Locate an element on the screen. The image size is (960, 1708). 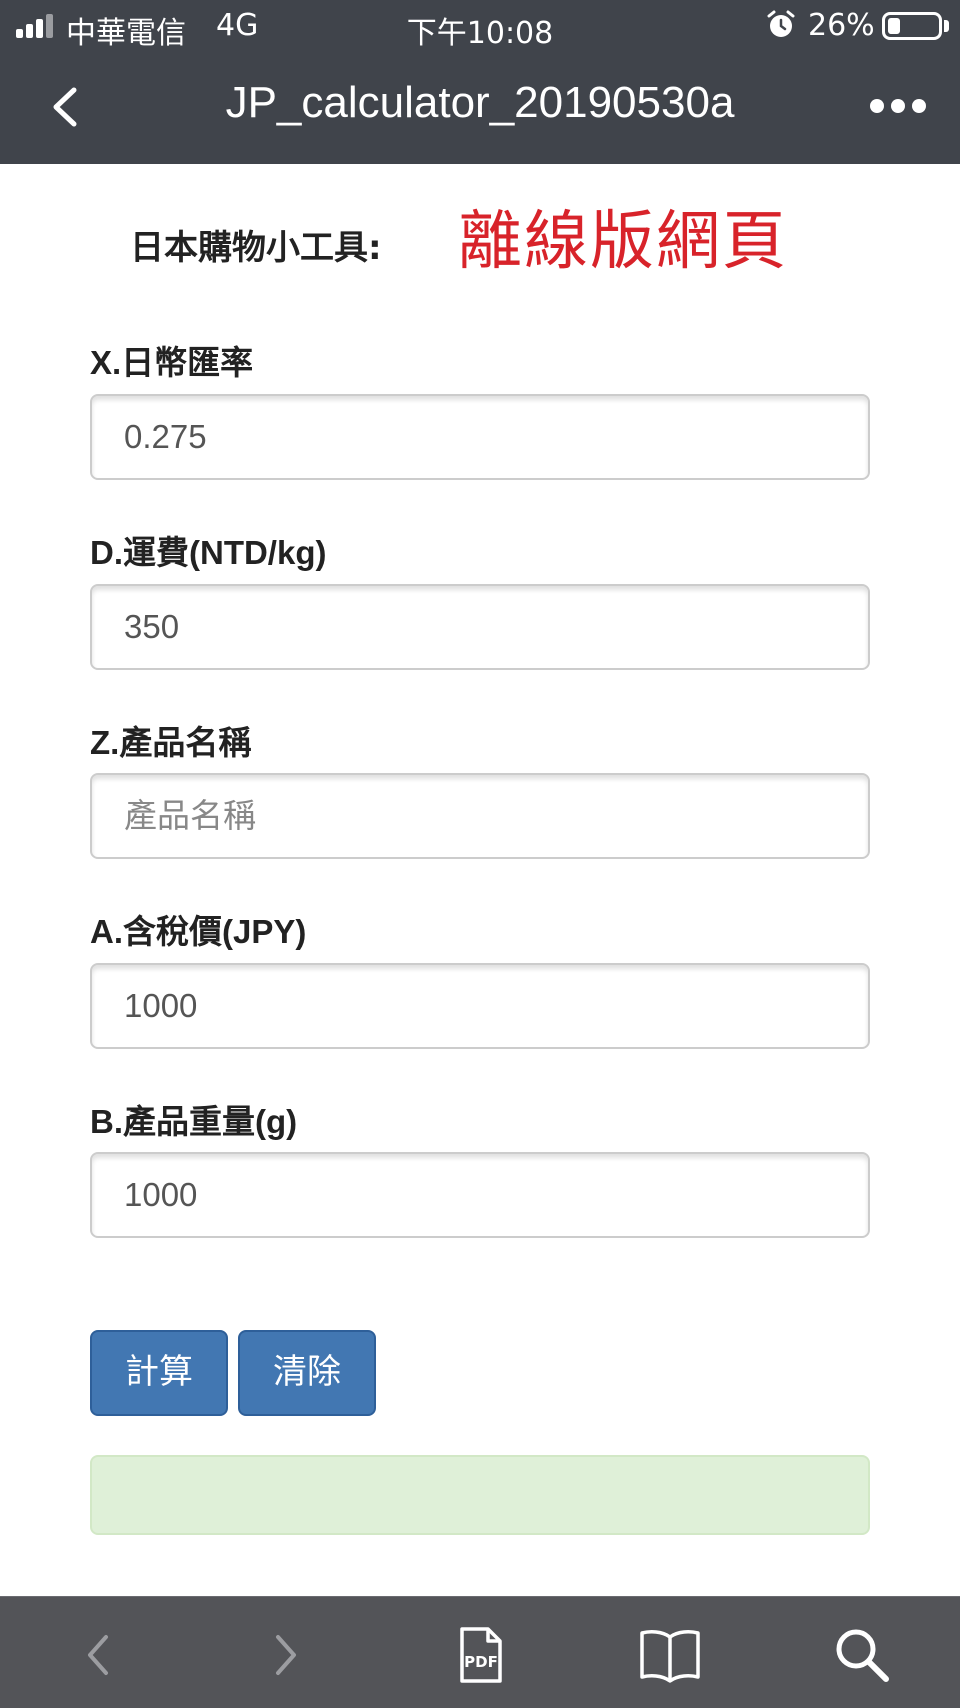
product-weight-input is located at coordinates (480, 1195).